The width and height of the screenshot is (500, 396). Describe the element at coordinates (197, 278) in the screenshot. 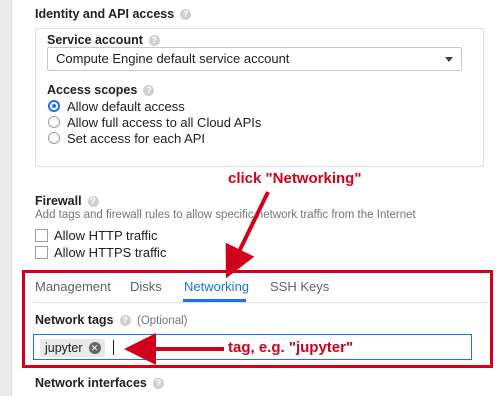

I see `annotation-arrows` at that location.